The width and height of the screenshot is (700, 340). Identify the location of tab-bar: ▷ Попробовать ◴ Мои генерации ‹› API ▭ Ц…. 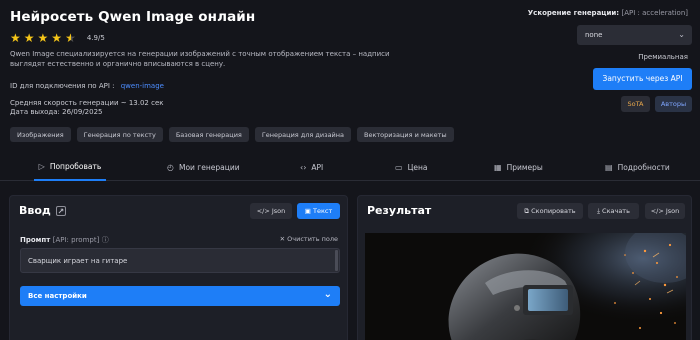
(350, 167).